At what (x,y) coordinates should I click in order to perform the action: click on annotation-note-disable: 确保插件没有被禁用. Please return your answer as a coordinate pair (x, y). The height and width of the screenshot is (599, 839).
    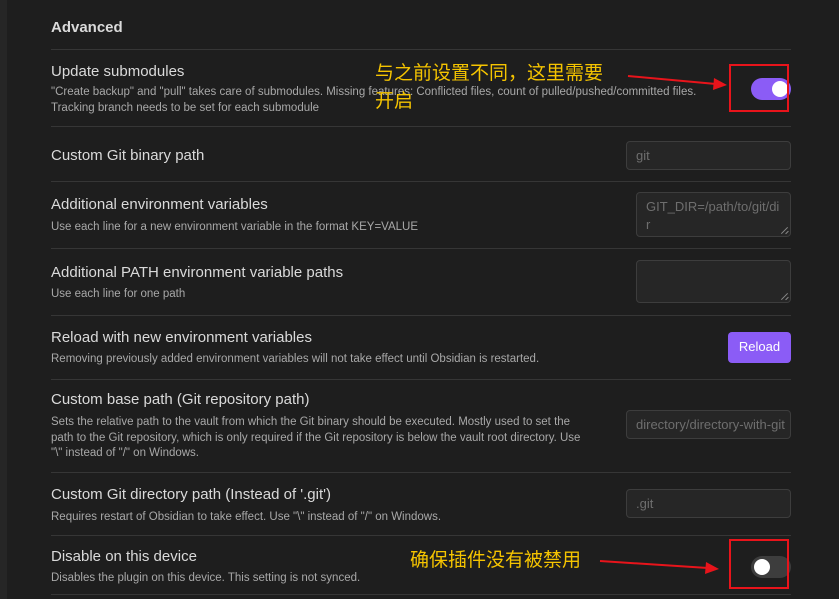
    Looking at the image, I should click on (496, 560).